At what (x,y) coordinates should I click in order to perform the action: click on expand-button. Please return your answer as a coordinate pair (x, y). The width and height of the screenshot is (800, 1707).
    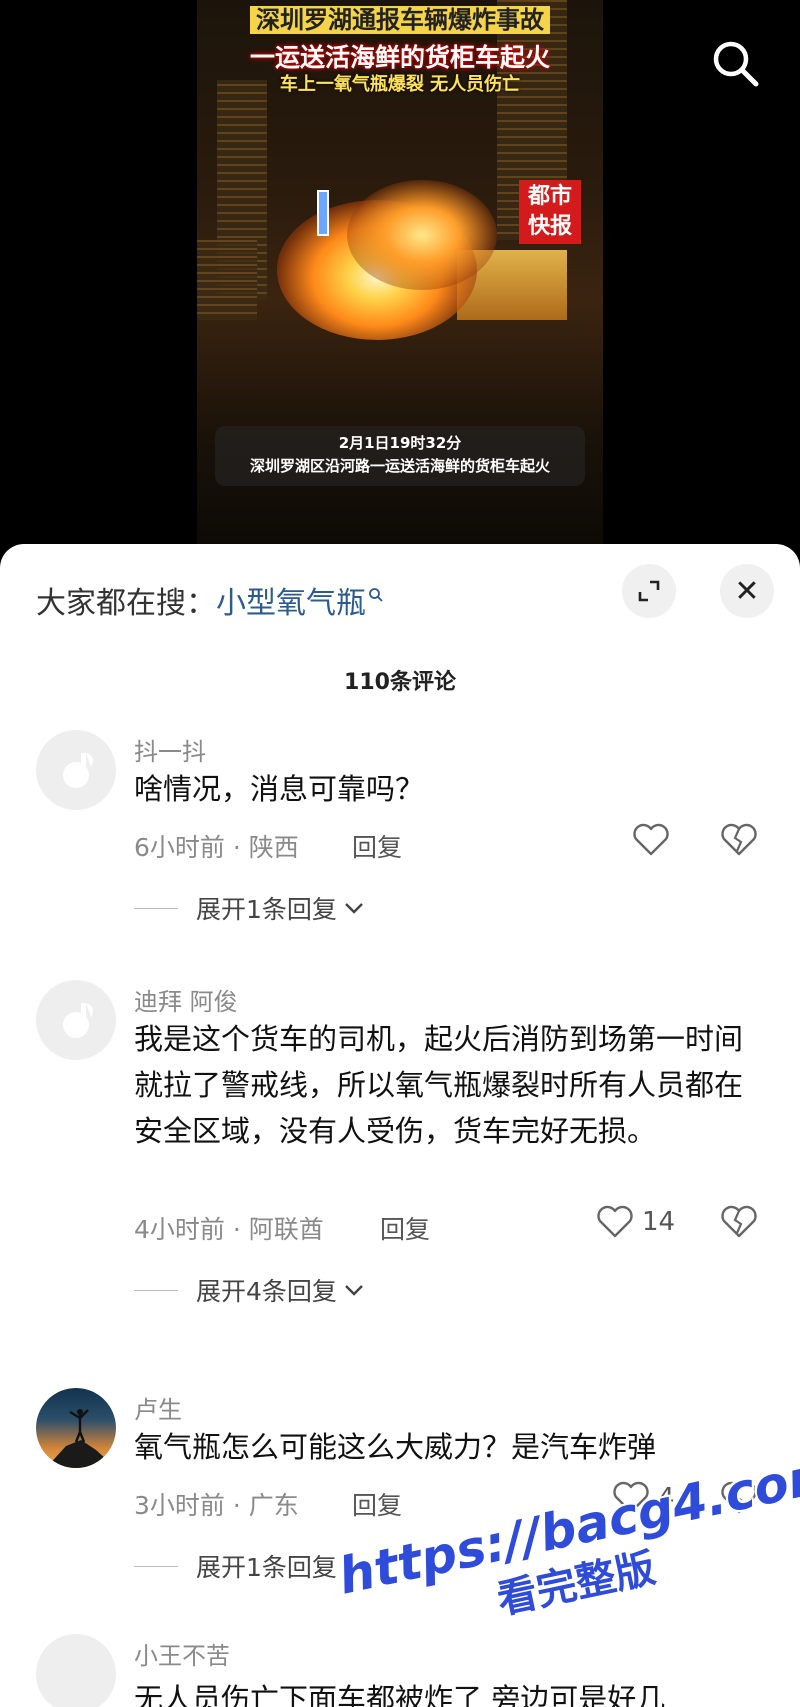
    Looking at the image, I should click on (649, 591).